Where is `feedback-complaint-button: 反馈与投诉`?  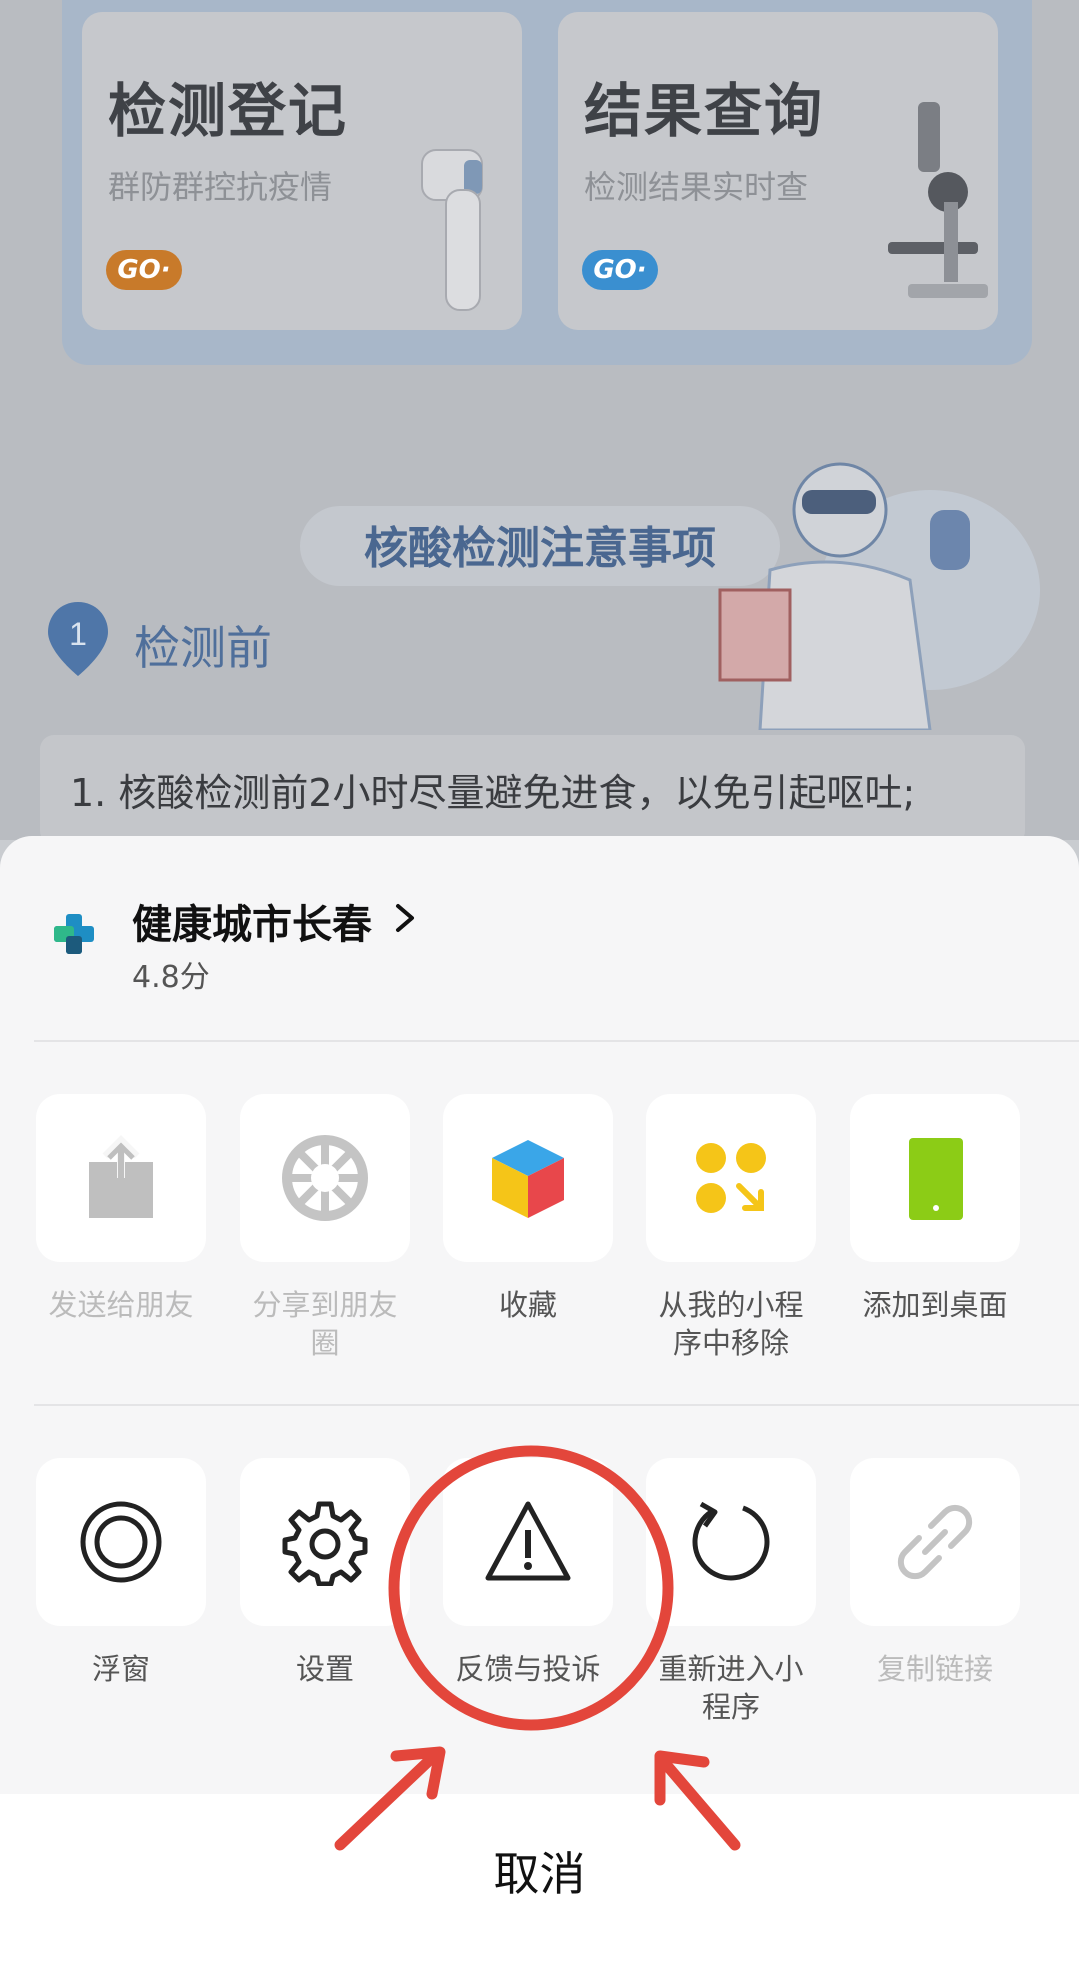
feedback-complaint-button: 反馈与投诉 is located at coordinates (528, 1573).